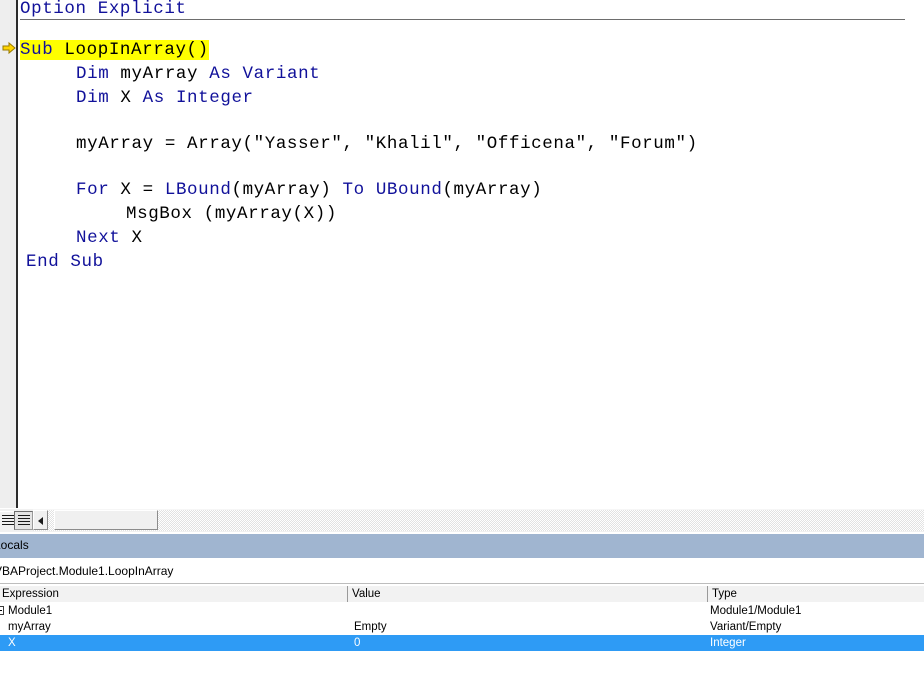 The height and width of the screenshot is (690, 924). Describe the element at coordinates (2, 610) in the screenshot. I see `expand-node-icon` at that location.